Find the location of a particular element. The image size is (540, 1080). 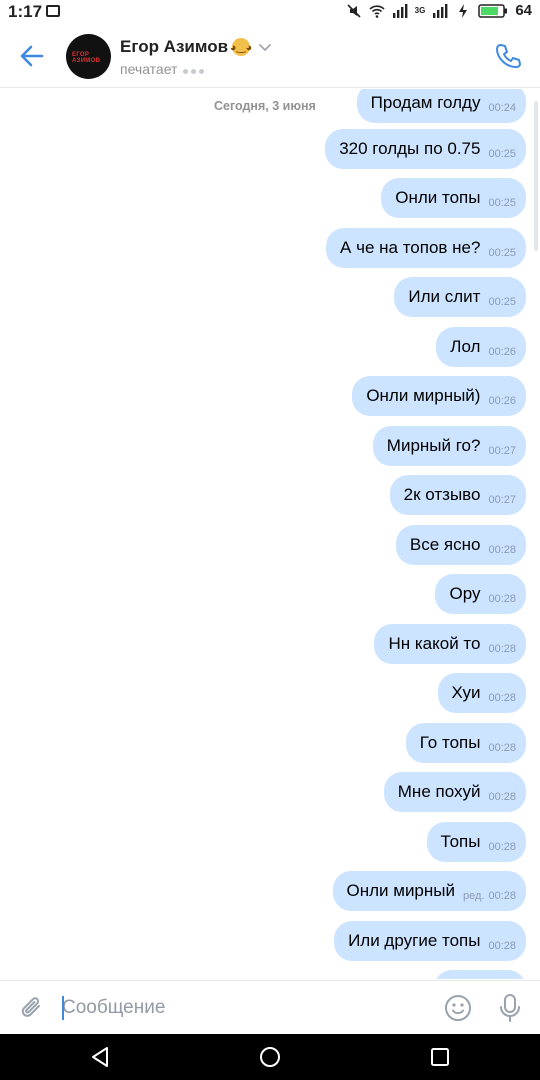

message-time: 00:24 is located at coordinates (502, 108).